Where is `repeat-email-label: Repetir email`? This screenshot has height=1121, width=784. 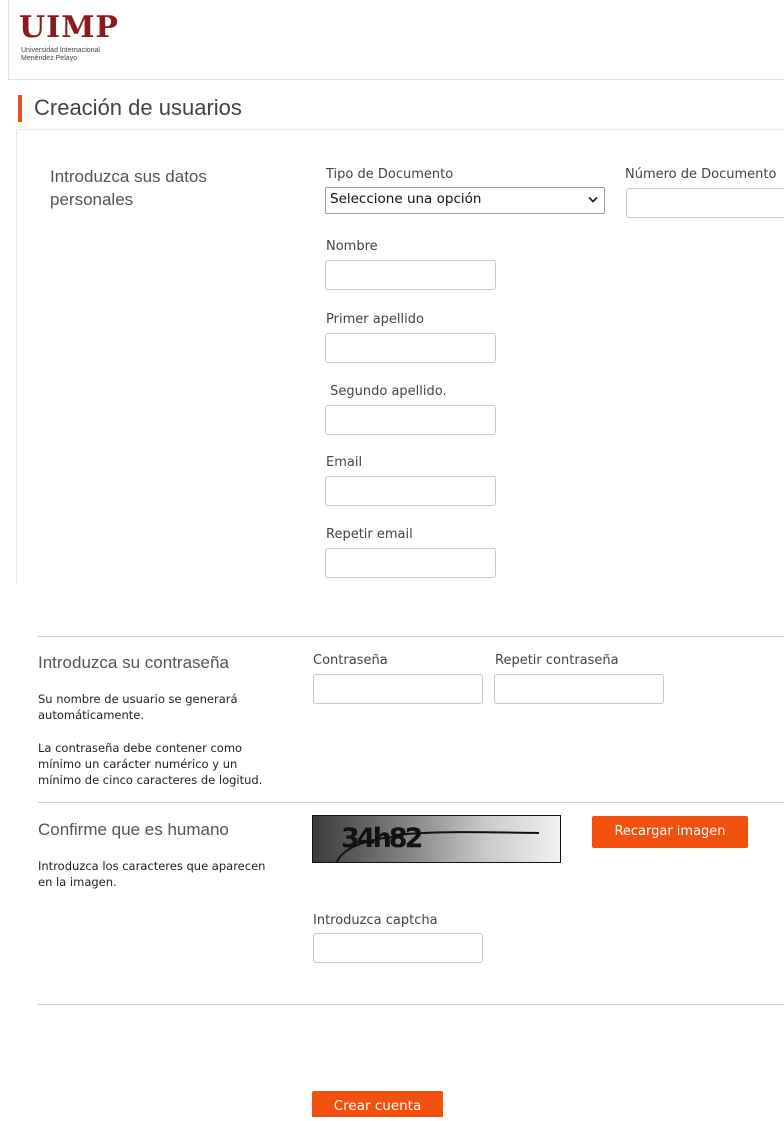 repeat-email-label: Repetir email is located at coordinates (369, 534).